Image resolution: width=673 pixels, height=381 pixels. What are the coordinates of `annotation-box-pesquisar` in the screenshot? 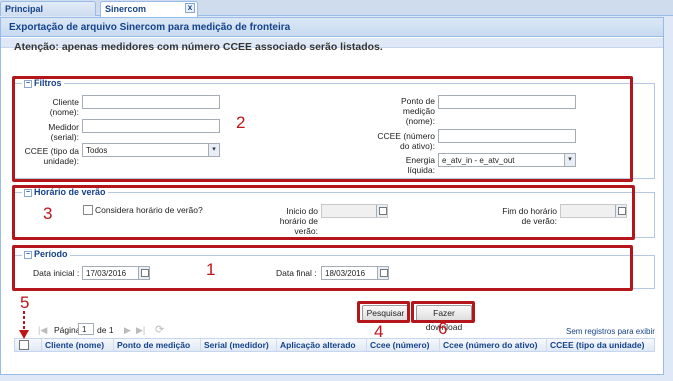 It's located at (383, 312).